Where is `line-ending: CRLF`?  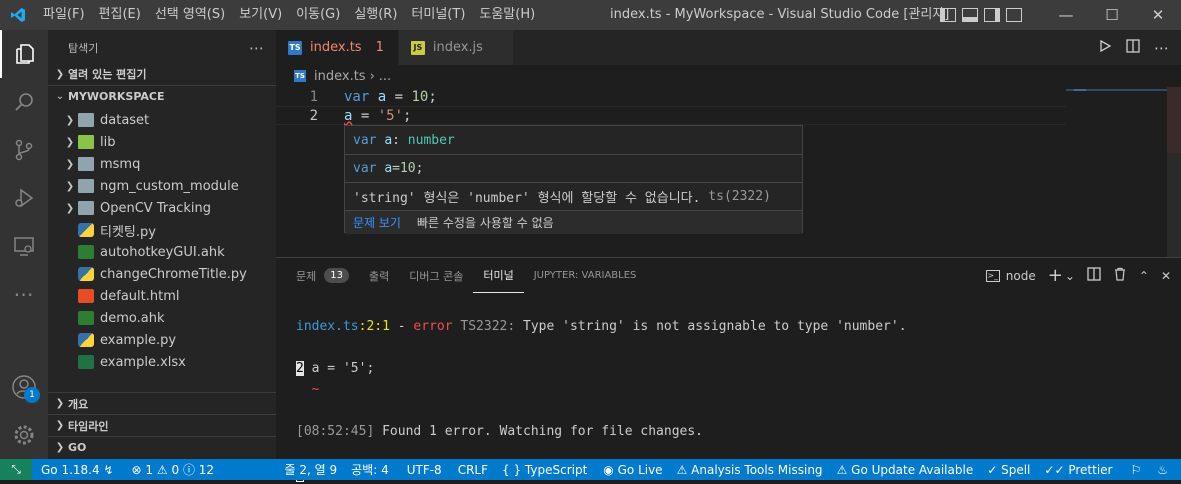
line-ending: CRLF is located at coordinates (473, 470).